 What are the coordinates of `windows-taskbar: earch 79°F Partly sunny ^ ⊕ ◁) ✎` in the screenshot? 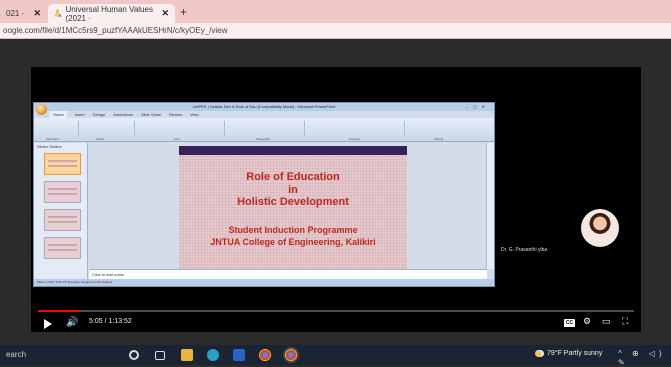 It's located at (335, 356).